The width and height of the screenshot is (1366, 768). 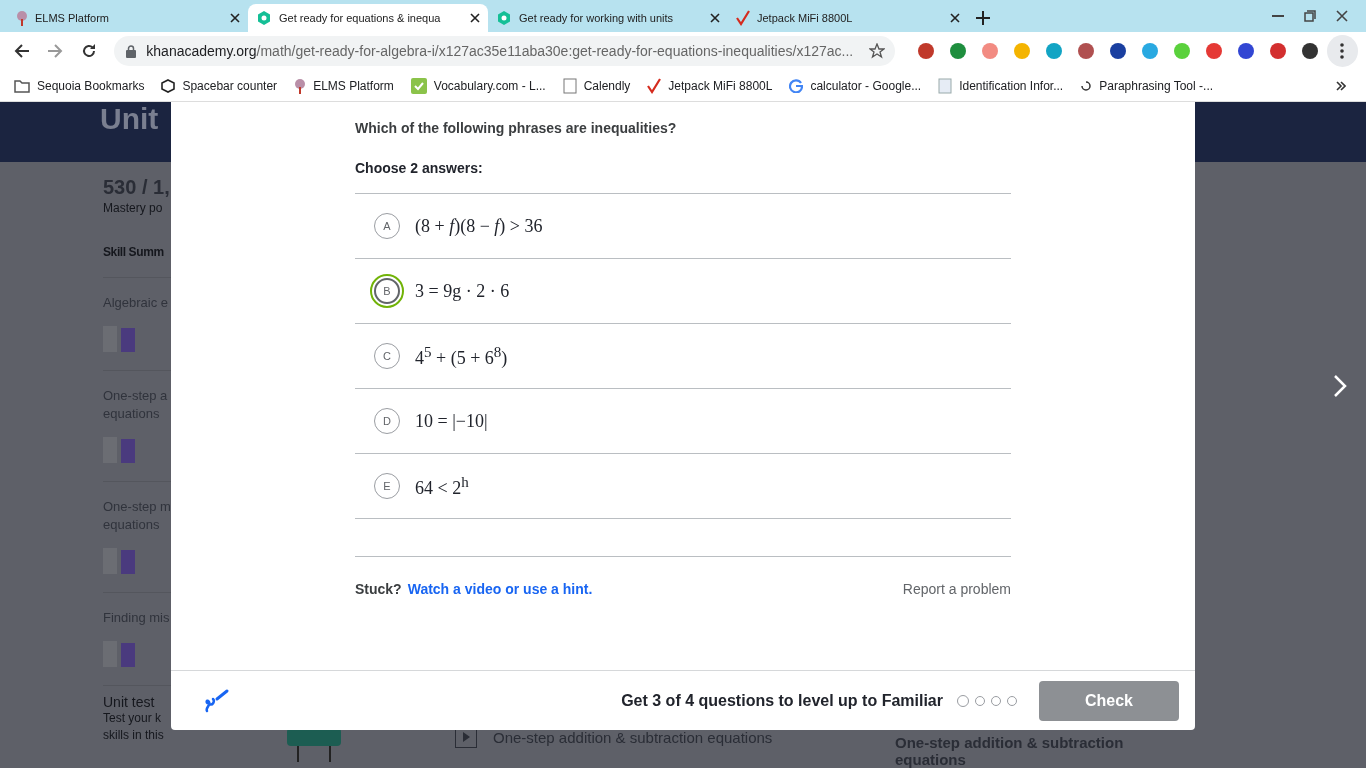 What do you see at coordinates (128, 18) in the screenshot?
I see `browser-tab: ELMS Platform` at bounding box center [128, 18].